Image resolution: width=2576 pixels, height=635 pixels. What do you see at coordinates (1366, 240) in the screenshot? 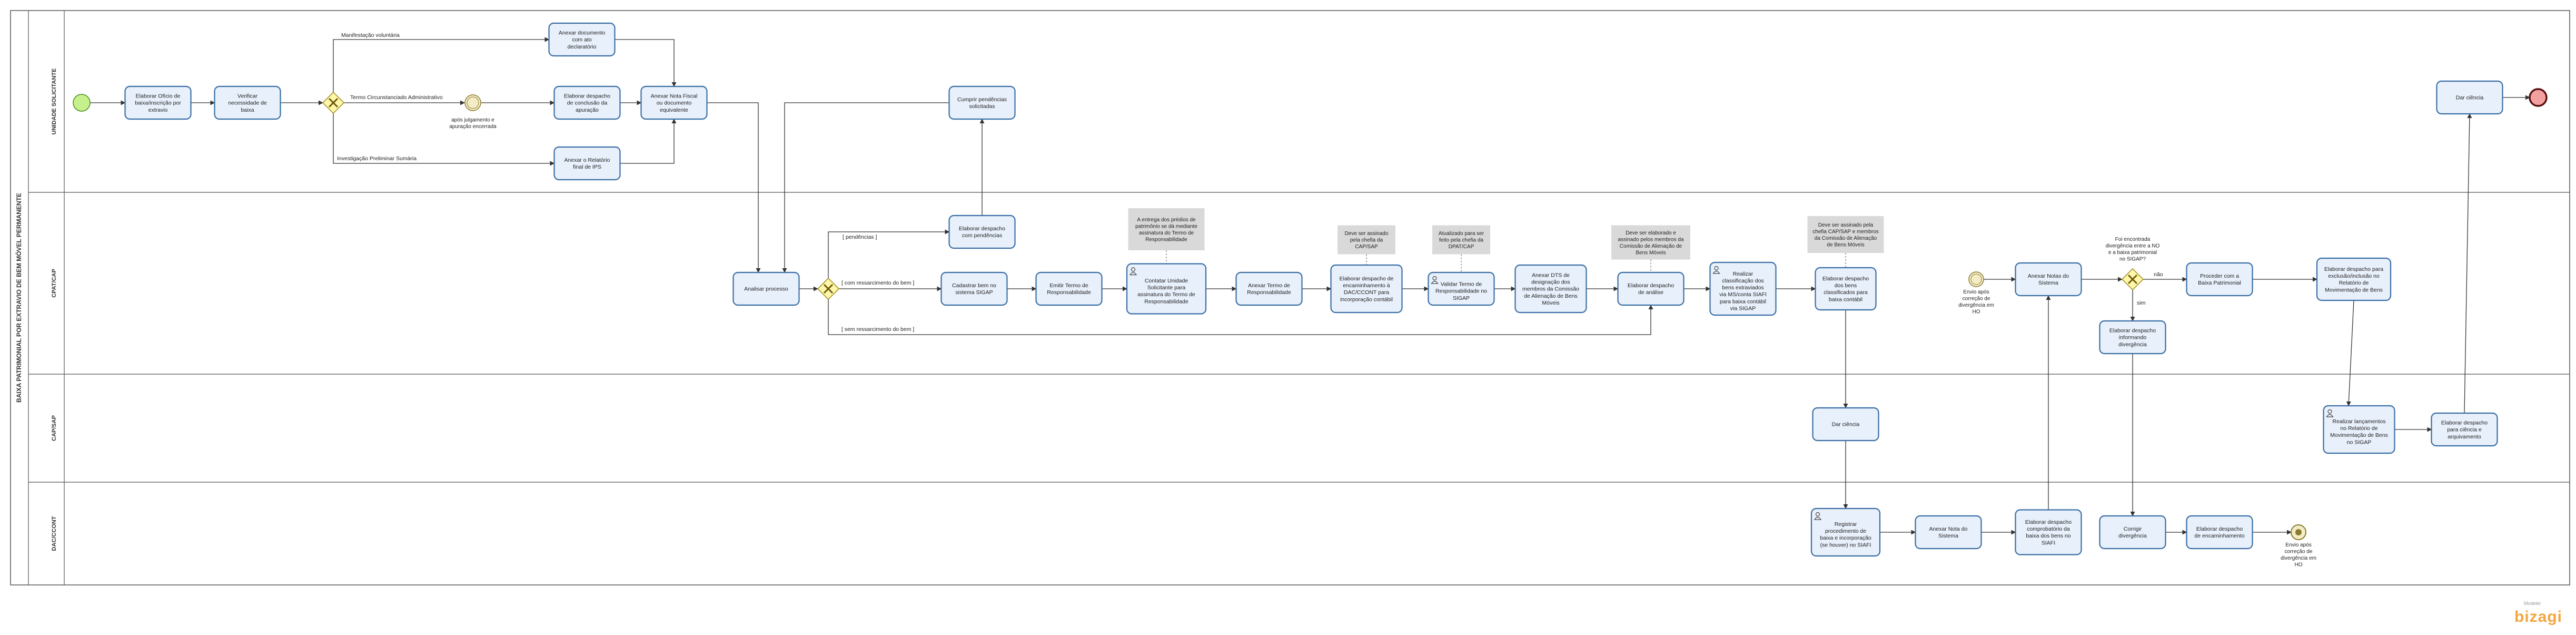
I see `annotation-a2: Deve ser assinado pela chefia da CAP/SAP` at bounding box center [1366, 240].